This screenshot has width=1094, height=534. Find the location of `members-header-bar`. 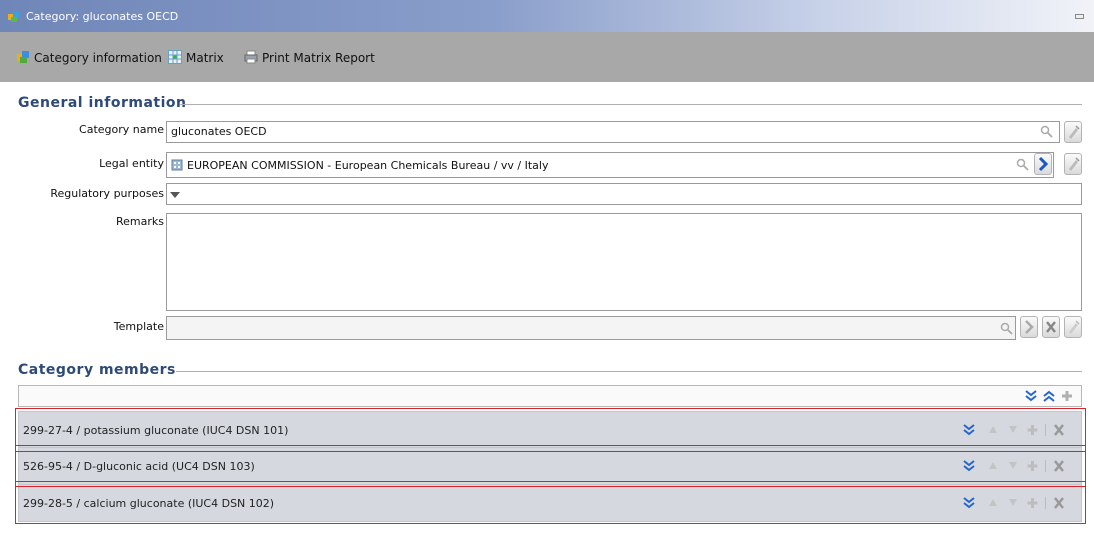

members-header-bar is located at coordinates (550, 396).